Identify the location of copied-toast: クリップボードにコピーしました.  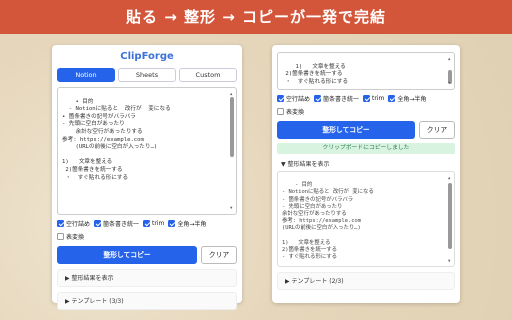
(366, 148).